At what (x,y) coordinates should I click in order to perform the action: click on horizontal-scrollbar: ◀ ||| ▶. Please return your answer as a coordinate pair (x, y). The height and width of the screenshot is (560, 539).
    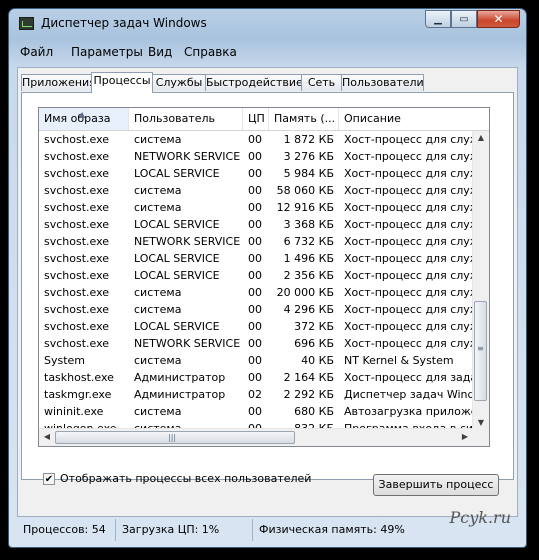
    Looking at the image, I should click on (256, 437).